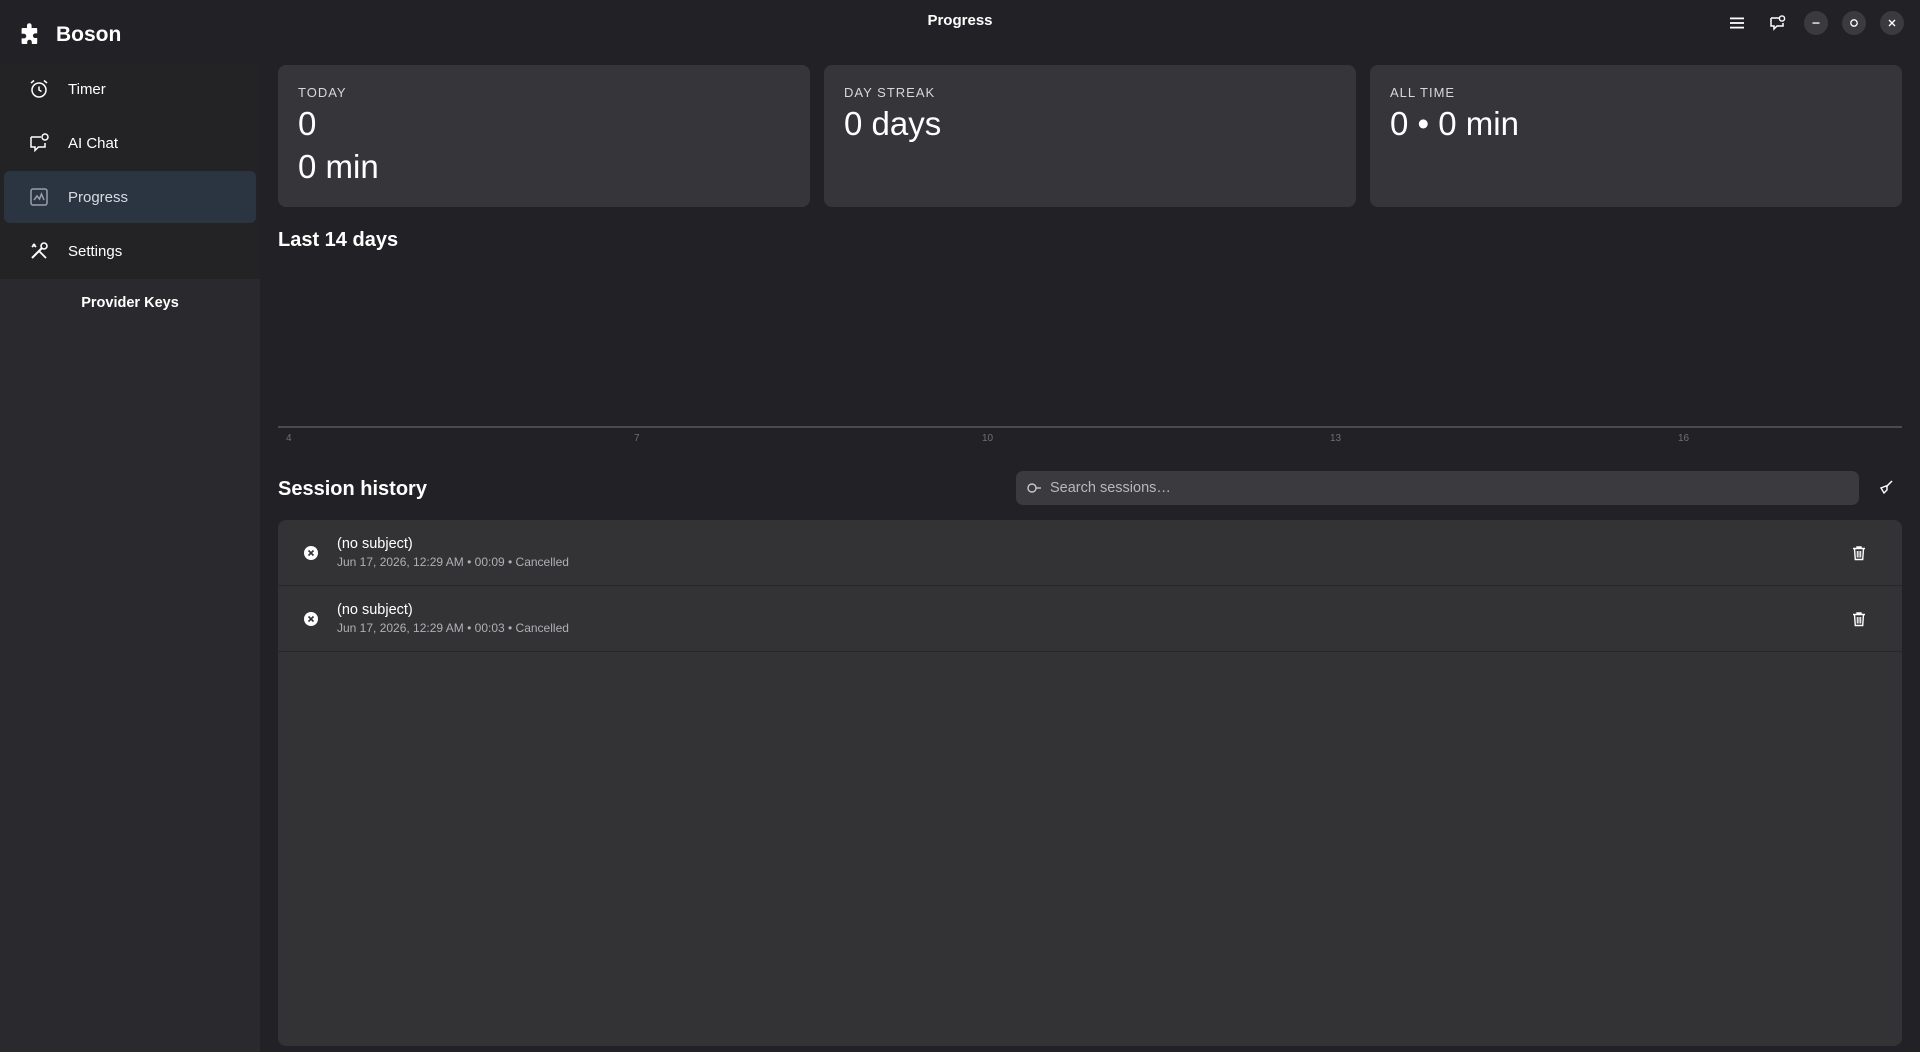  What do you see at coordinates (130, 251) in the screenshot?
I see `sidebar-item-settings: Settings` at bounding box center [130, 251].